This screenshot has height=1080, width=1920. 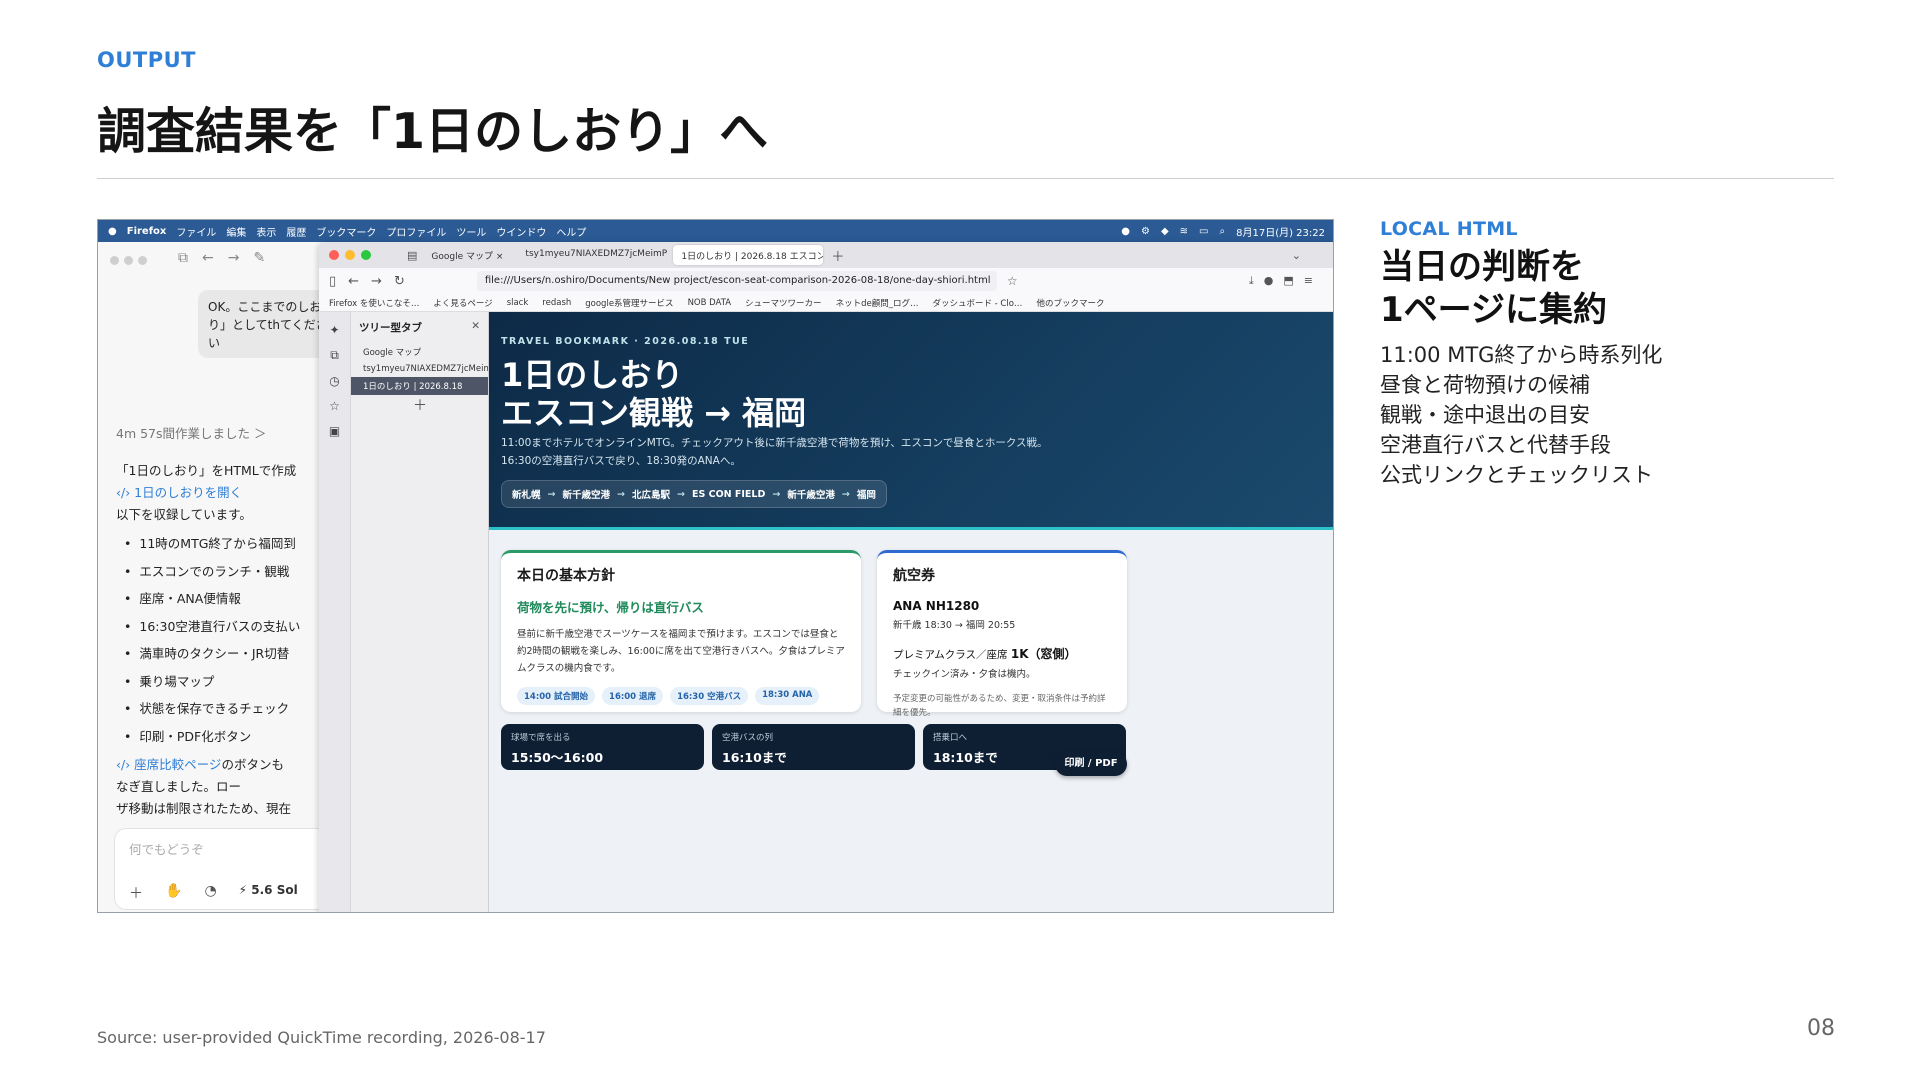 What do you see at coordinates (783, 303) in the screenshot?
I see `bookmark-item: シューマツワーカー` at bounding box center [783, 303].